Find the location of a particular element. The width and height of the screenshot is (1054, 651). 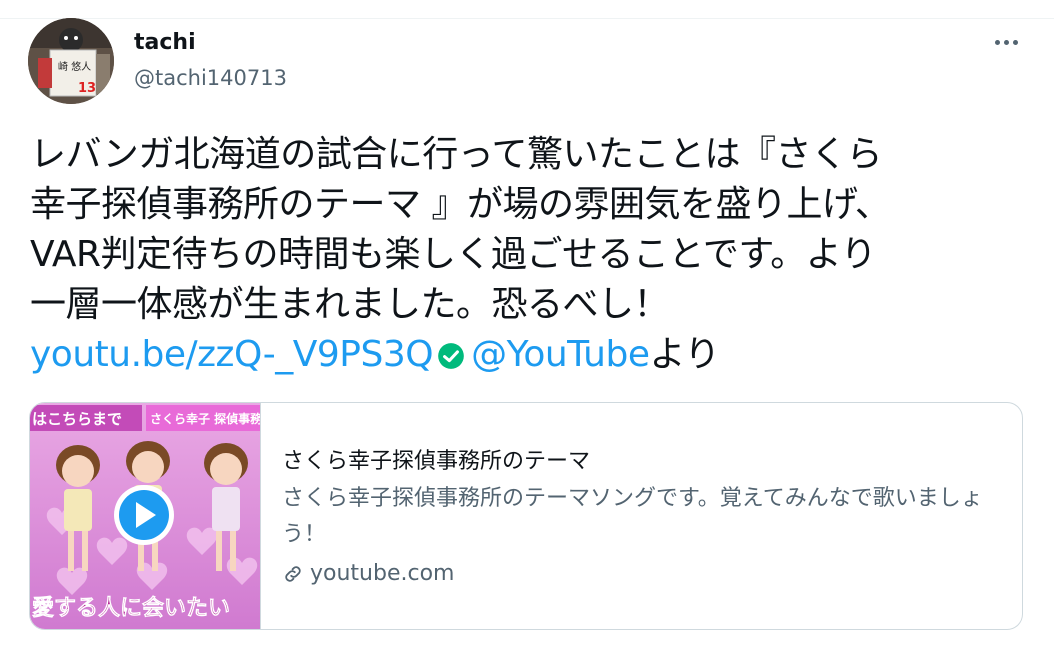

tweet-line: レバンガ北海道の試合に行って驚いたことは『さくら is located at coordinates (456, 154).